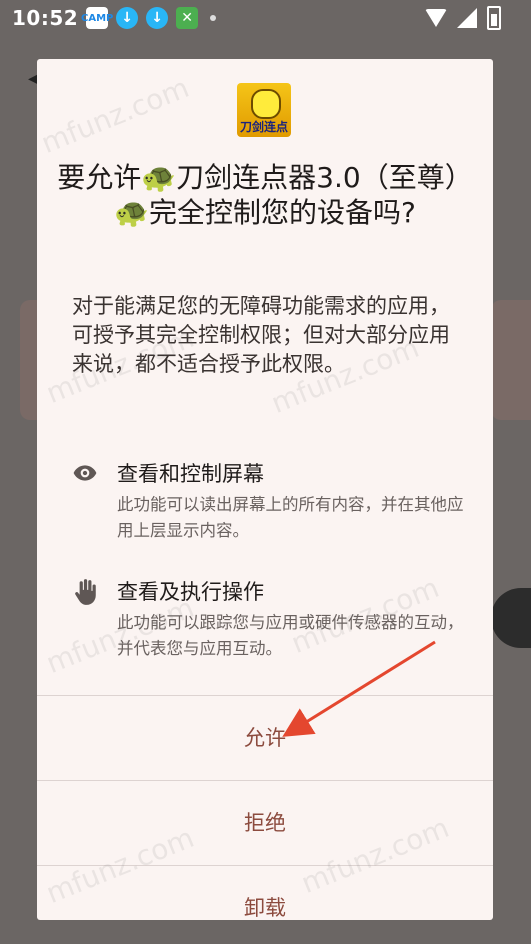 This screenshot has width=531, height=944. I want to click on download-icon: ↓, so click(127, 18).